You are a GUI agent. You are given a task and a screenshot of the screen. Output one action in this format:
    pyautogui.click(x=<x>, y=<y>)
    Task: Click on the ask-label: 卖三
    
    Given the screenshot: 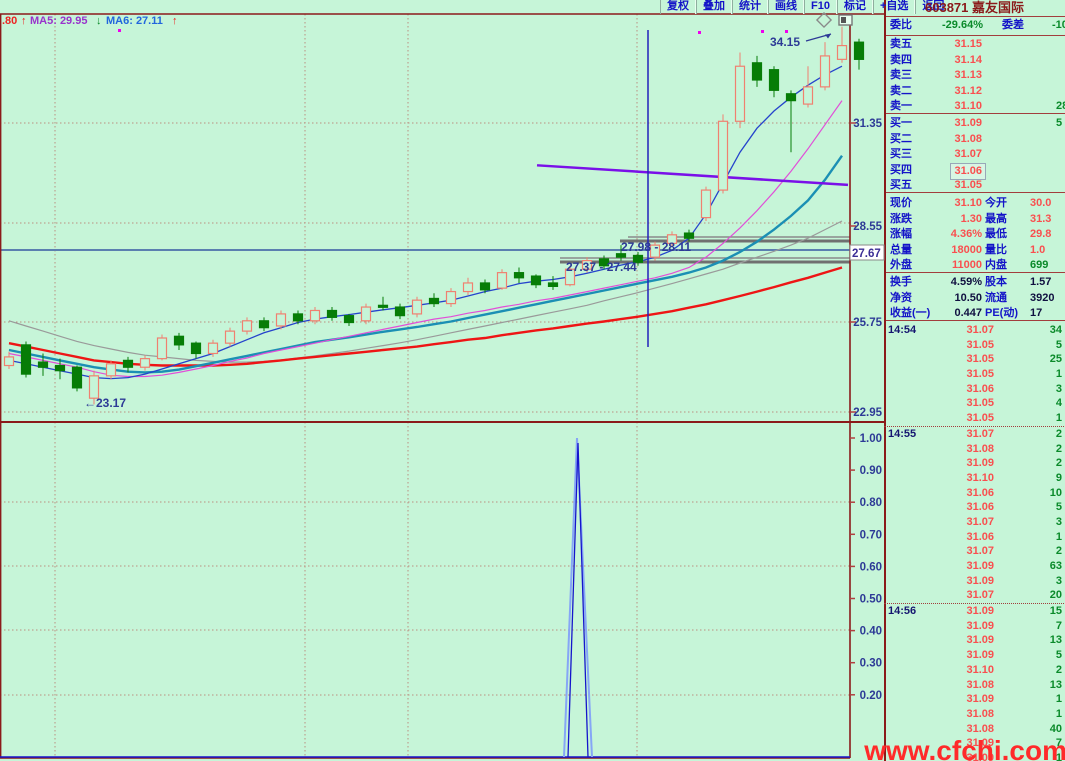 What is the action you would take?
    pyautogui.click(x=901, y=75)
    